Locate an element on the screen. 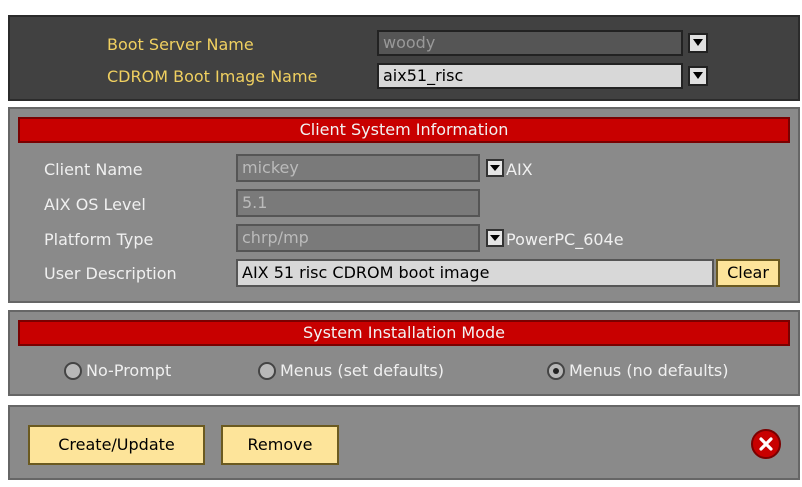 The image size is (802, 487). cdrom-image-label: CDROM Boot Image Name is located at coordinates (212, 76).